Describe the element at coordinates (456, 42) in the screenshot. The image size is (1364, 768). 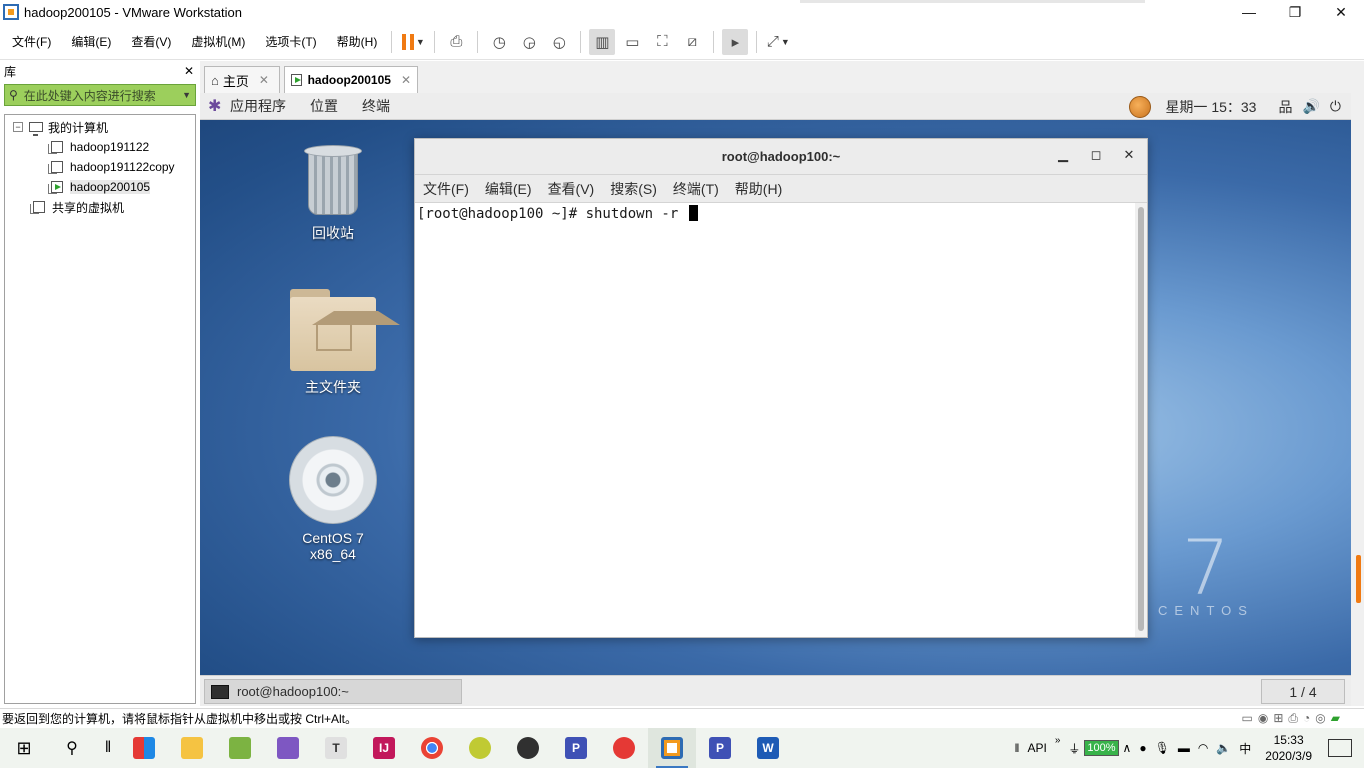
I see `send-keys-button: ⎙` at that location.